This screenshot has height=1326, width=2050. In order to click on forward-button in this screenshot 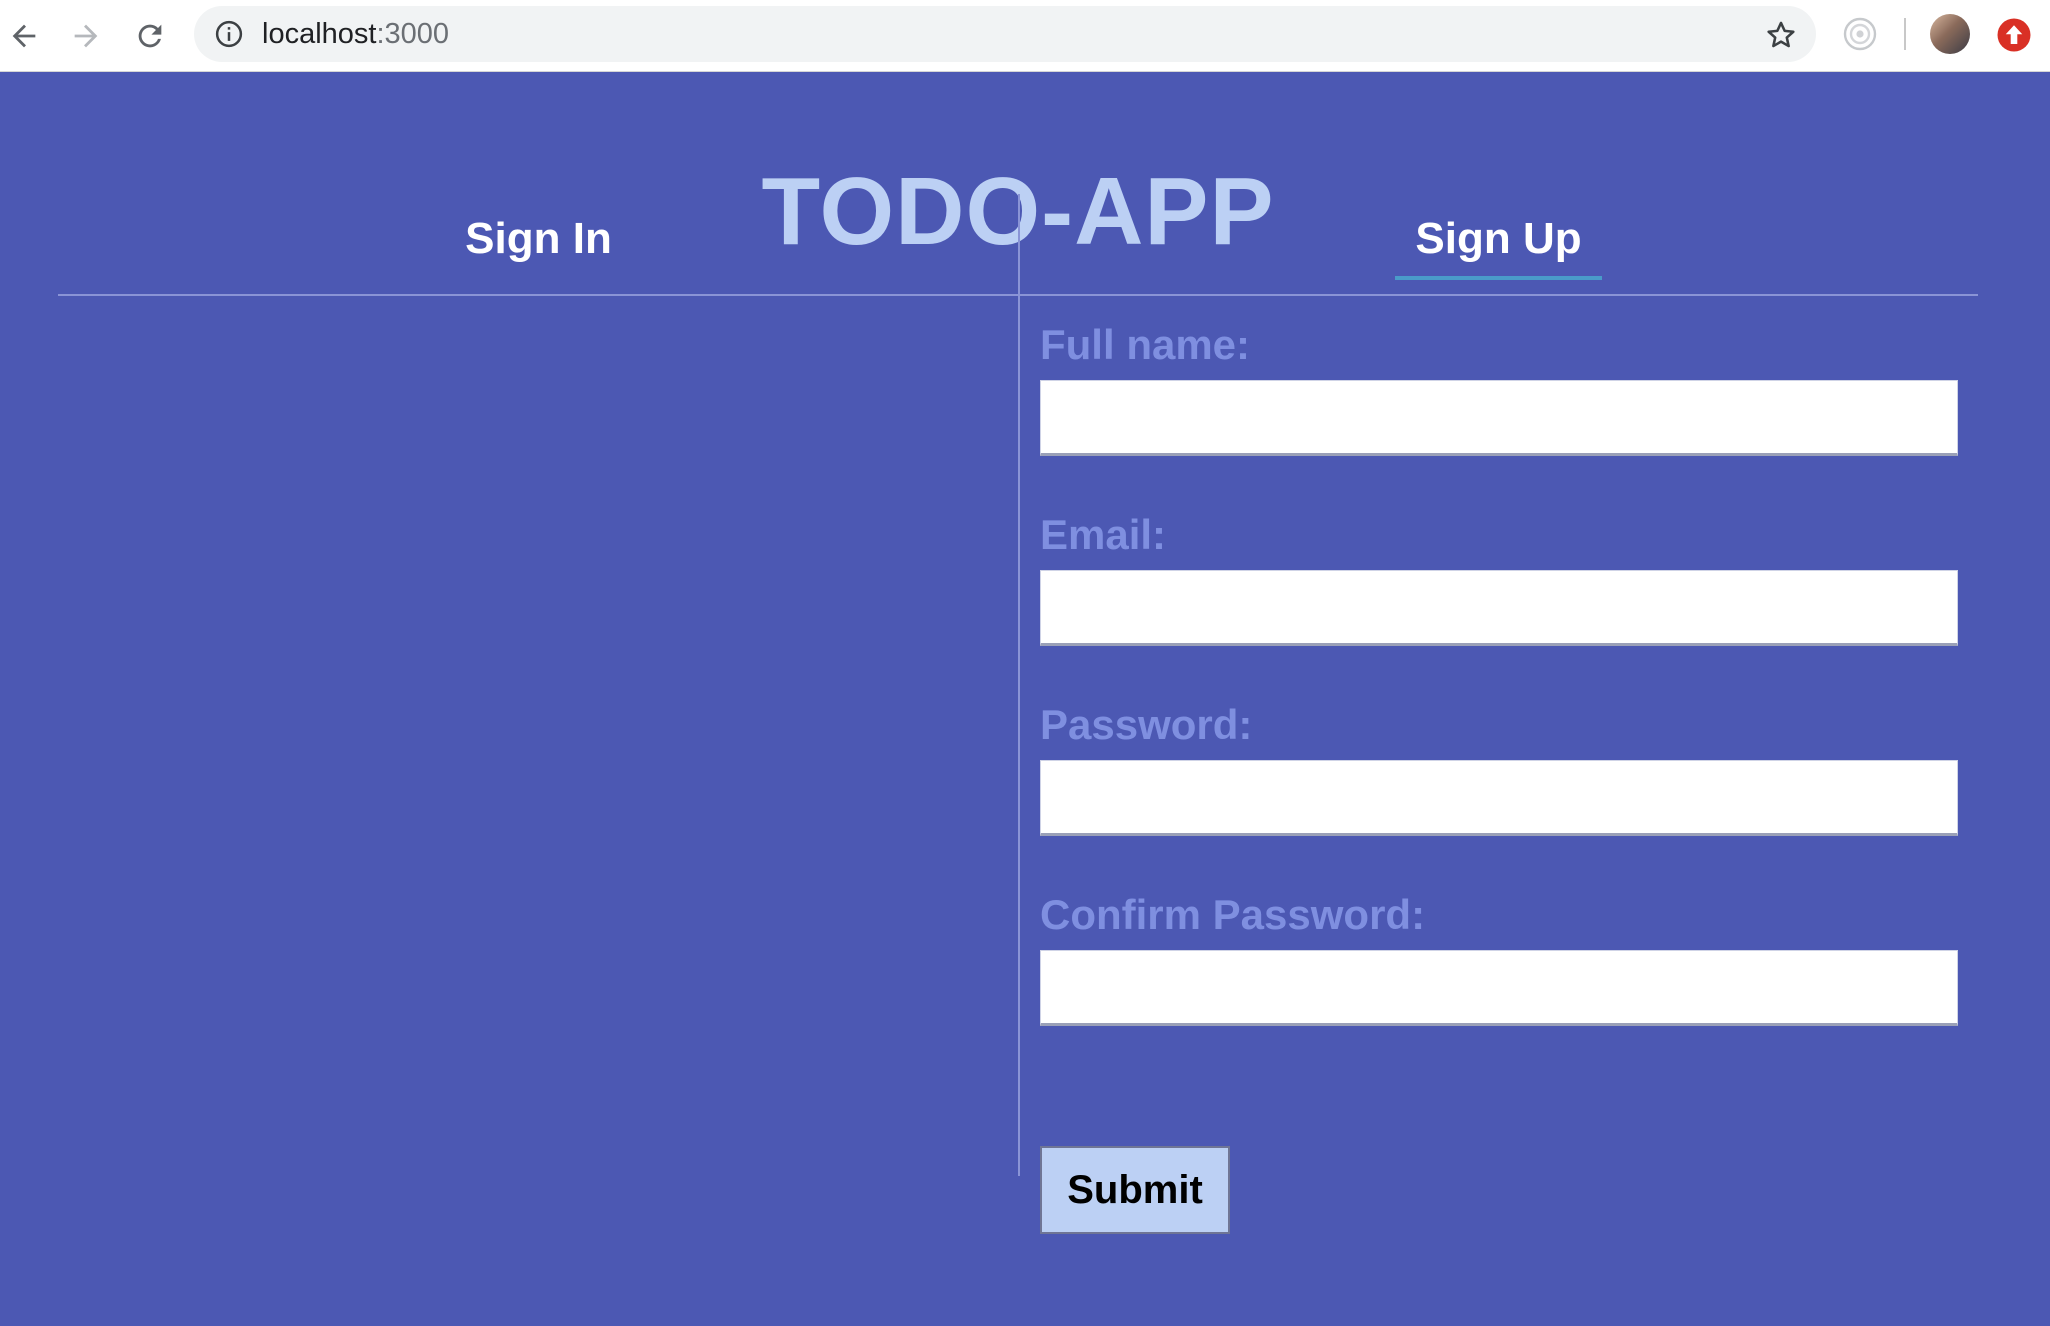, I will do `click(86, 36)`.